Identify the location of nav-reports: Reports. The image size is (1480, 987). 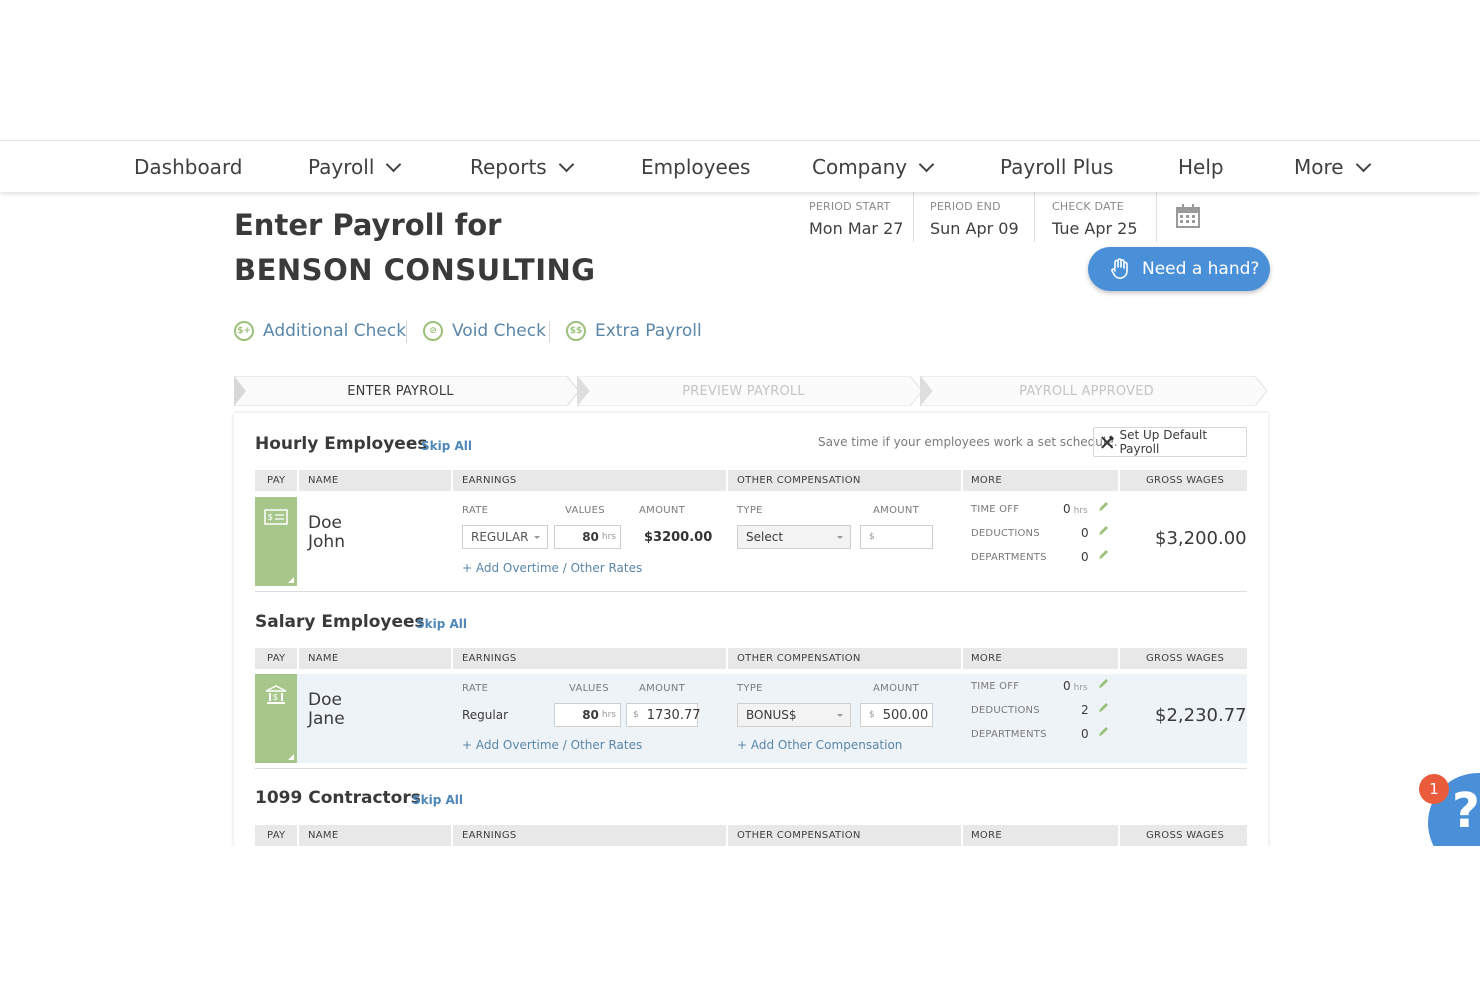
(522, 167).